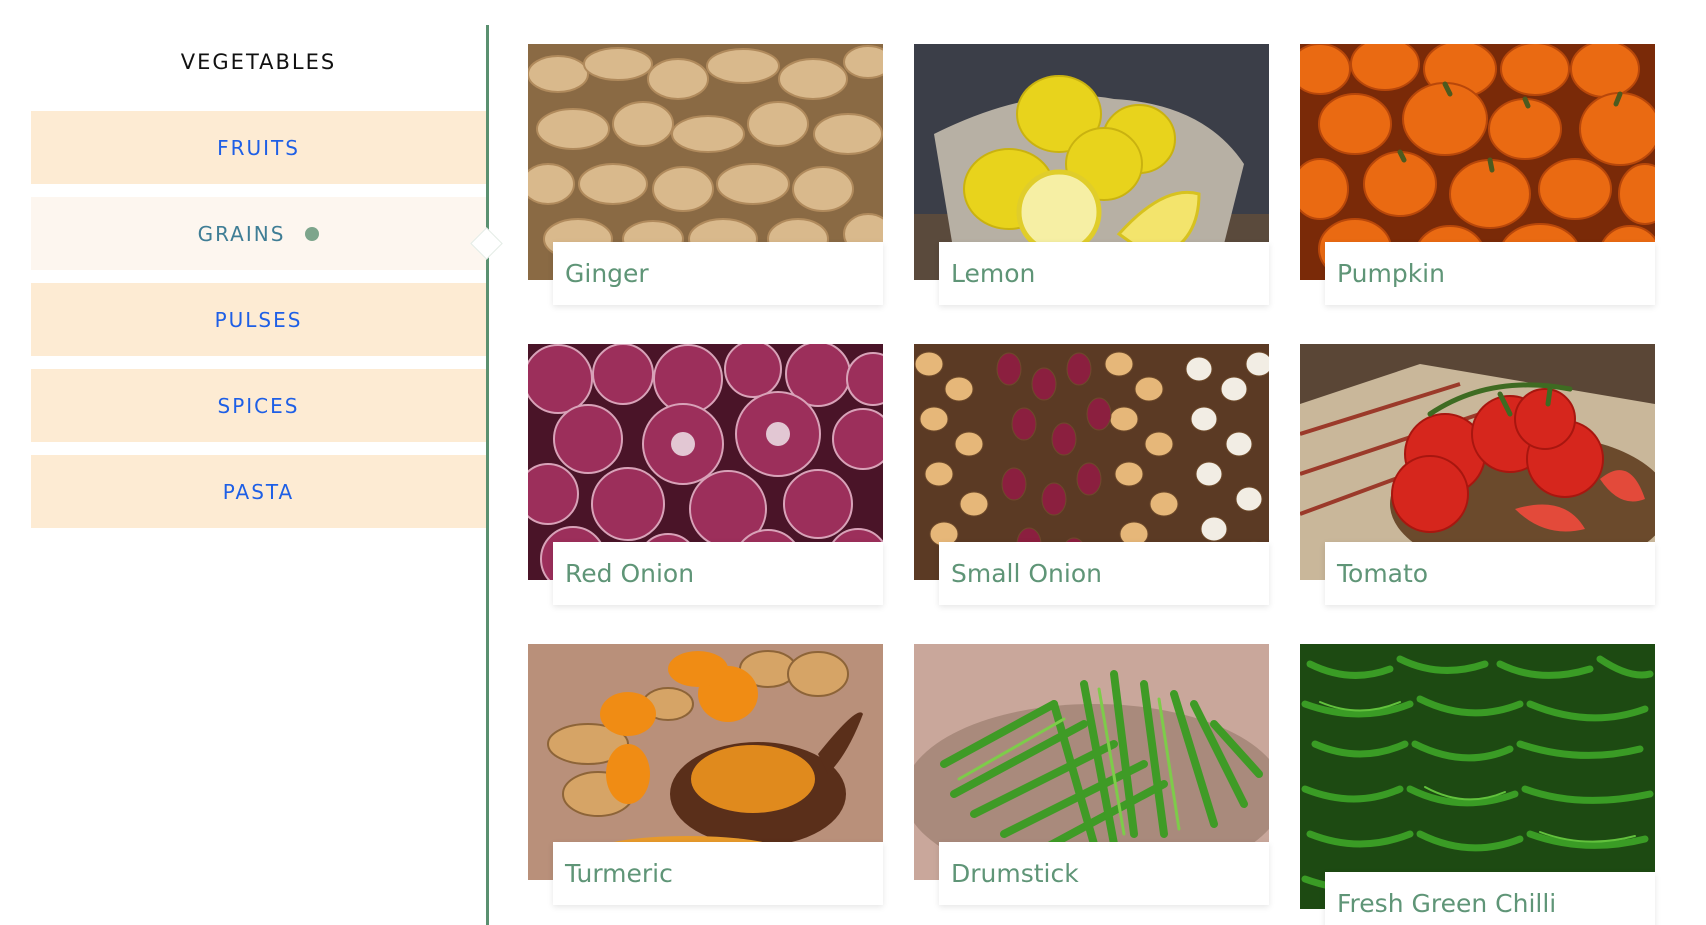 The image size is (1706, 925). Describe the element at coordinates (312, 233) in the screenshot. I see `active-indicator-dot-icon` at that location.